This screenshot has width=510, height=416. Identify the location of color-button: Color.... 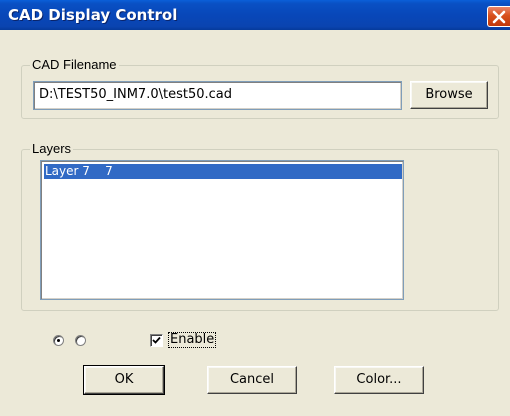
(379, 380).